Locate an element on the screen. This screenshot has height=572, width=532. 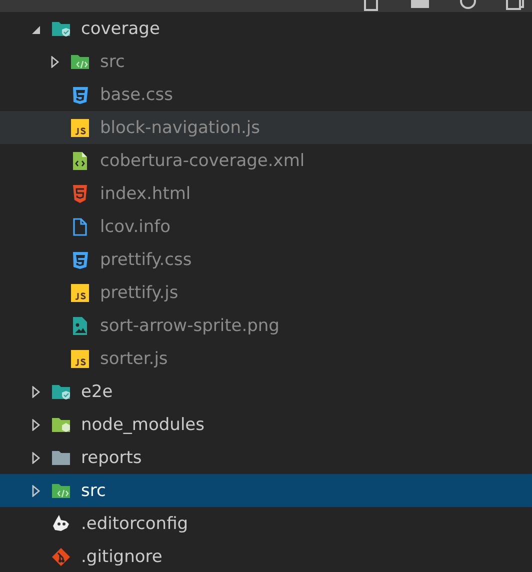
tree-item: sort-arrow-sprite.png is located at coordinates (266, 325).